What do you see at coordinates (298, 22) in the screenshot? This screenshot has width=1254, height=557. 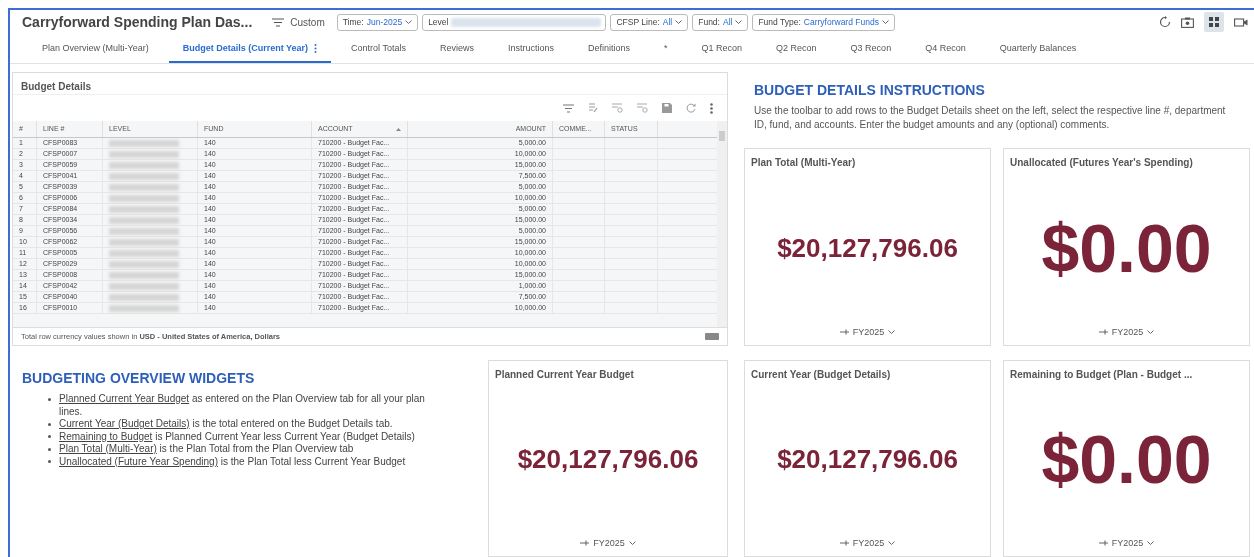 I see `view-selector: Custom` at bounding box center [298, 22].